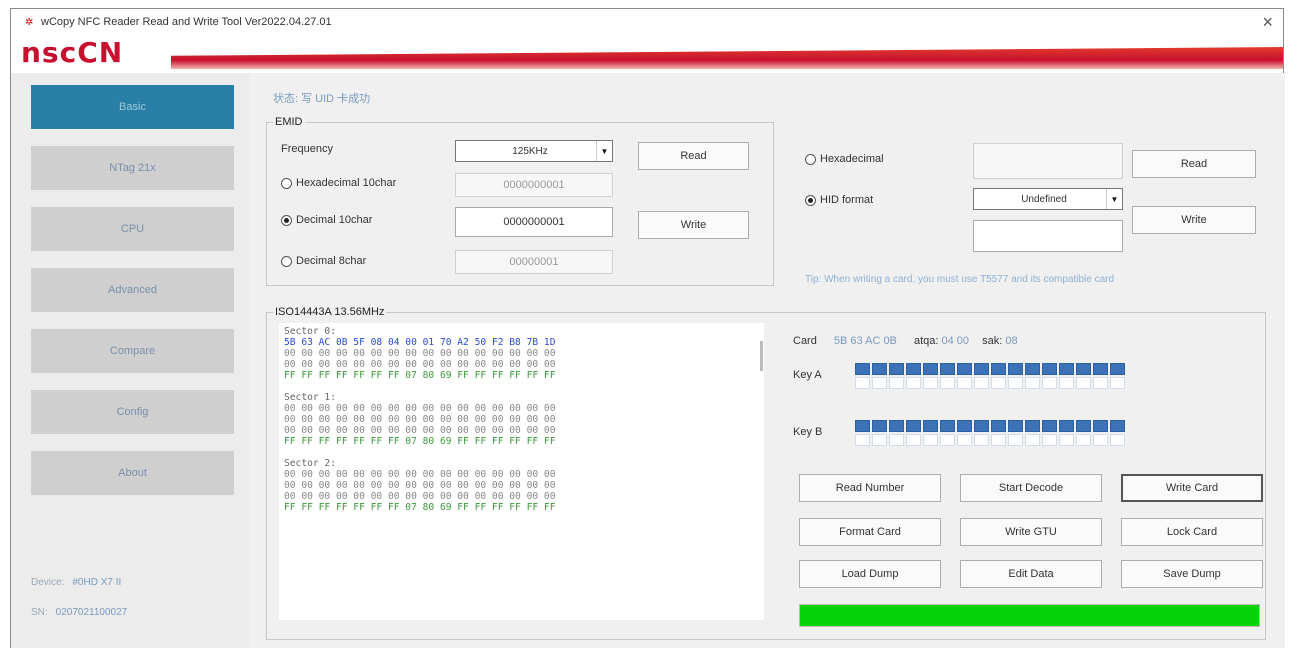  Describe the element at coordinates (334, 220) in the screenshot. I see `radio-dec10-label: Decimal 10char` at that location.